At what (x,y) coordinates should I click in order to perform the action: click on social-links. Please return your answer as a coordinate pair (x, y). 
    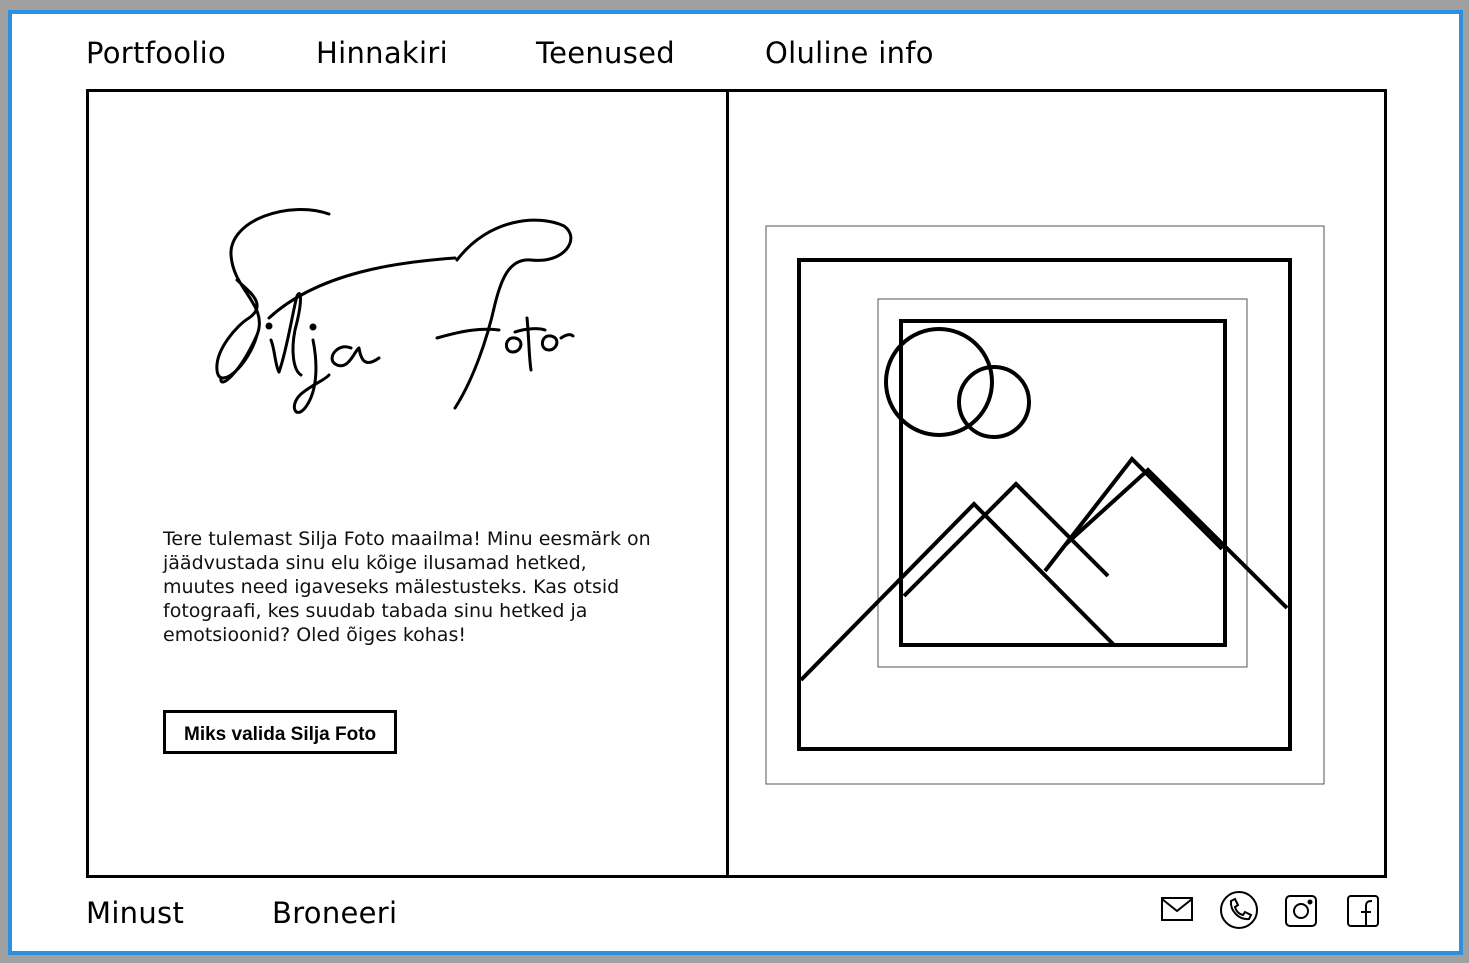
    Looking at the image, I should click on (1271, 912).